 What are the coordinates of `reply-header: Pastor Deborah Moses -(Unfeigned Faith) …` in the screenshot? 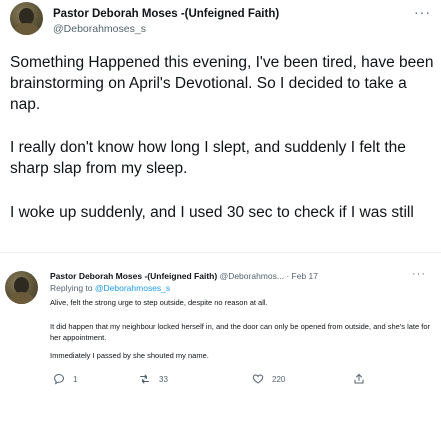 It's located at (230, 276).